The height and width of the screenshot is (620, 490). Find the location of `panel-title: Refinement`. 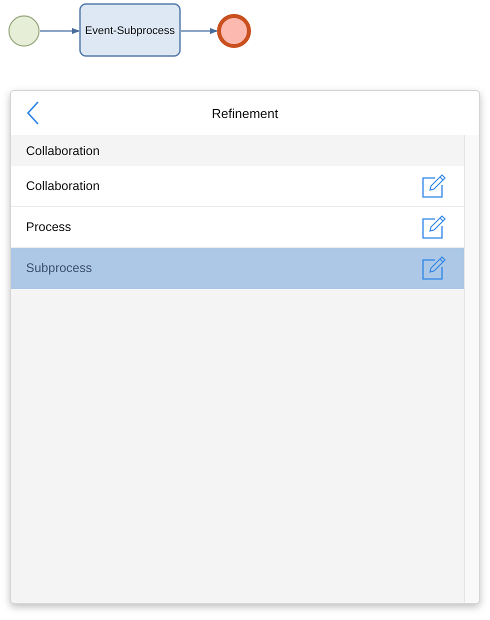

panel-title: Refinement is located at coordinates (245, 113).